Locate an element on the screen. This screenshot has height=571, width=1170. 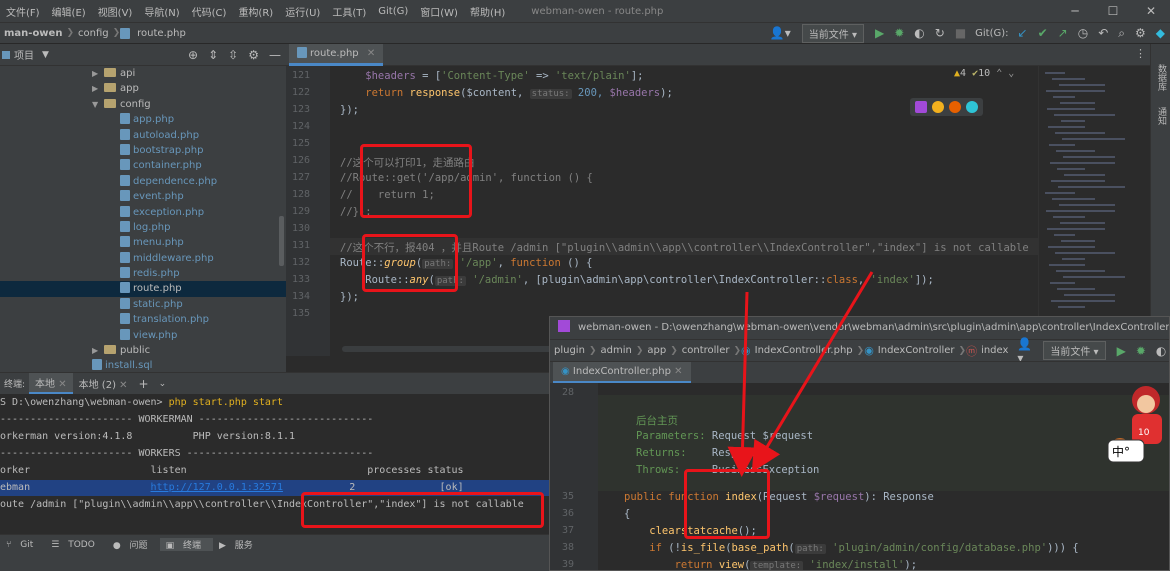
rollback-icon: ↶ is located at coordinates (1103, 33).